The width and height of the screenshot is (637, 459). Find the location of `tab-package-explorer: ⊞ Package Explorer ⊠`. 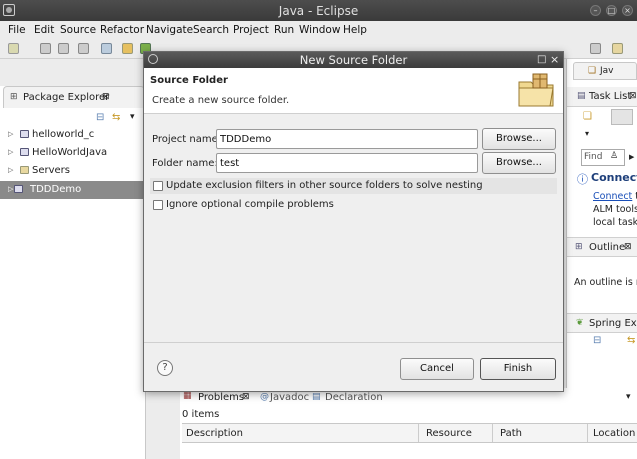

tab-package-explorer: ⊞ Package Explorer ⊠ is located at coordinates (74, 97).